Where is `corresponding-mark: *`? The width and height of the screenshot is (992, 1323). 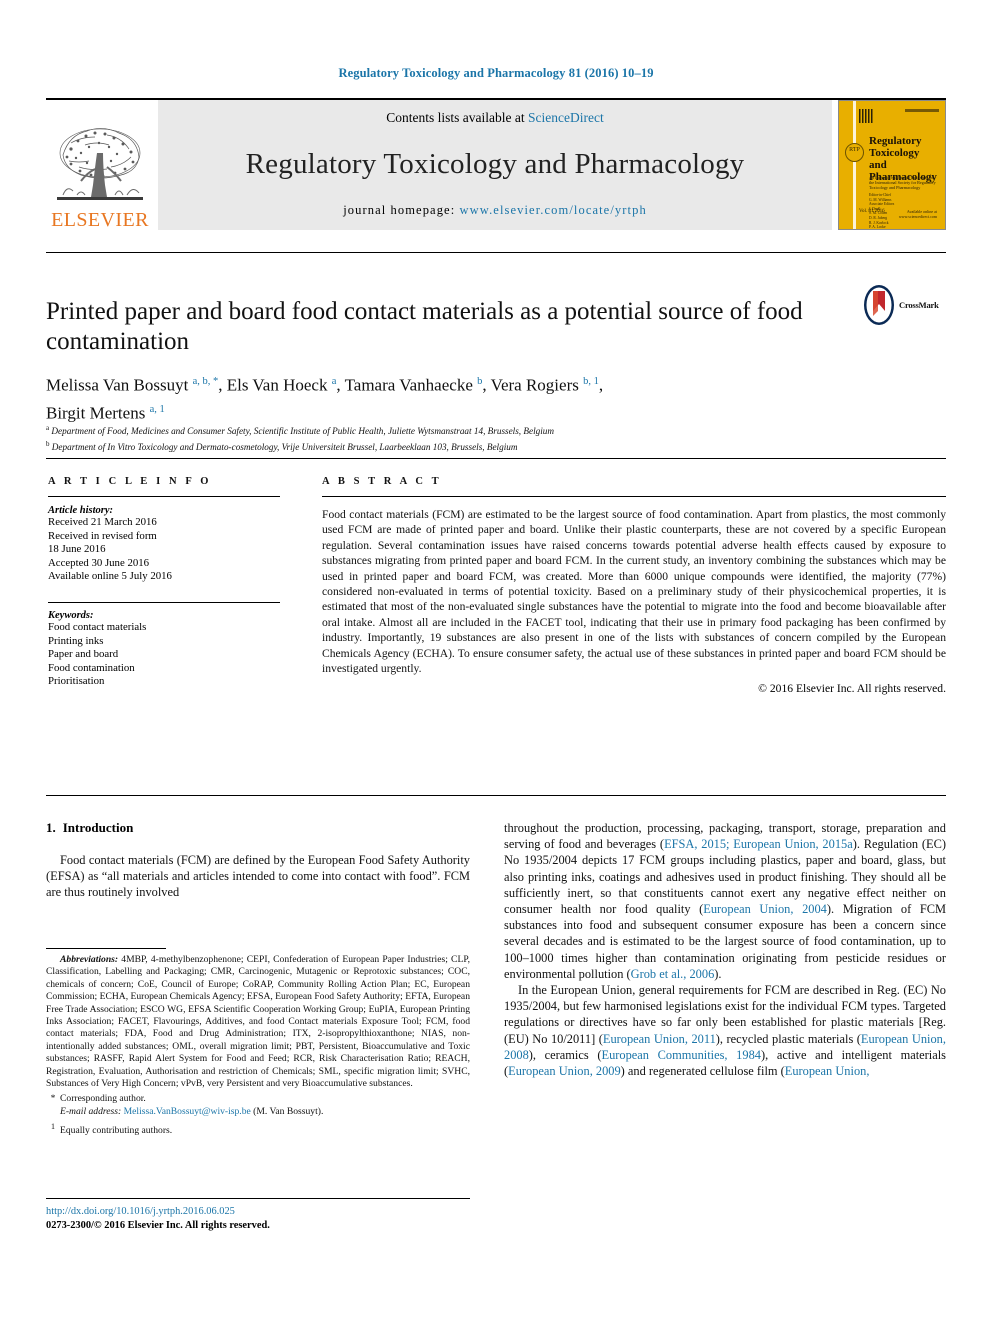
corresponding-mark: * is located at coordinates (53, 1099).